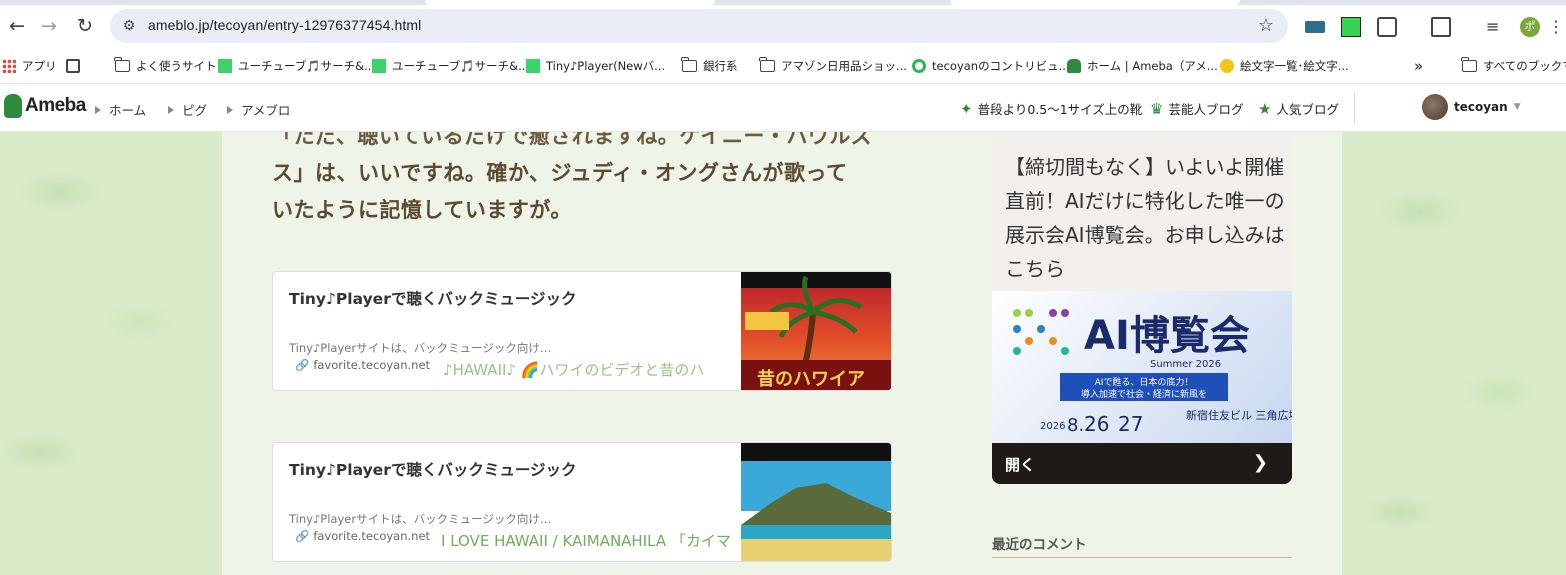 This screenshot has width=1566, height=575. I want to click on back-arrow-icon: ←, so click(17, 26).